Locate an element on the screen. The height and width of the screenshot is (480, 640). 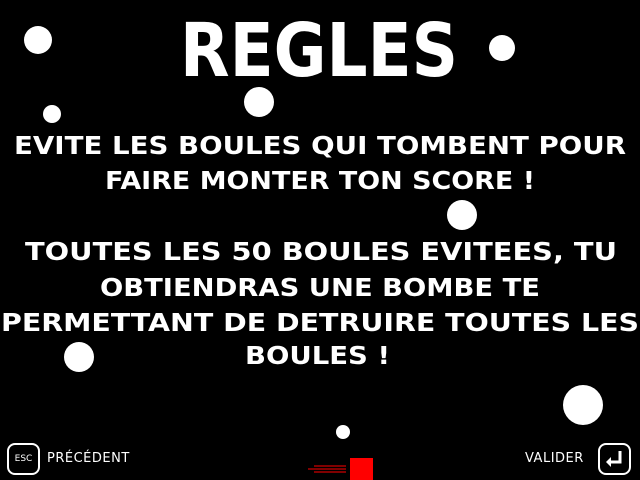
rules-line: PERMETTANT DE DETRUIRE TOUTES LES is located at coordinates (320, 322).